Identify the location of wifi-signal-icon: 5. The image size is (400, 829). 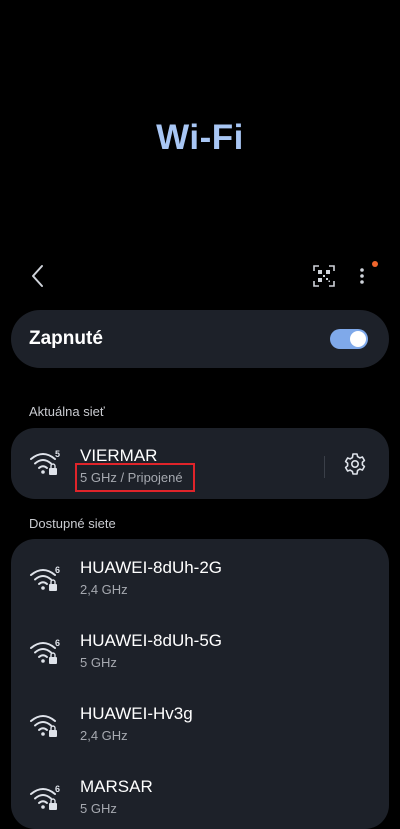
(45, 462).